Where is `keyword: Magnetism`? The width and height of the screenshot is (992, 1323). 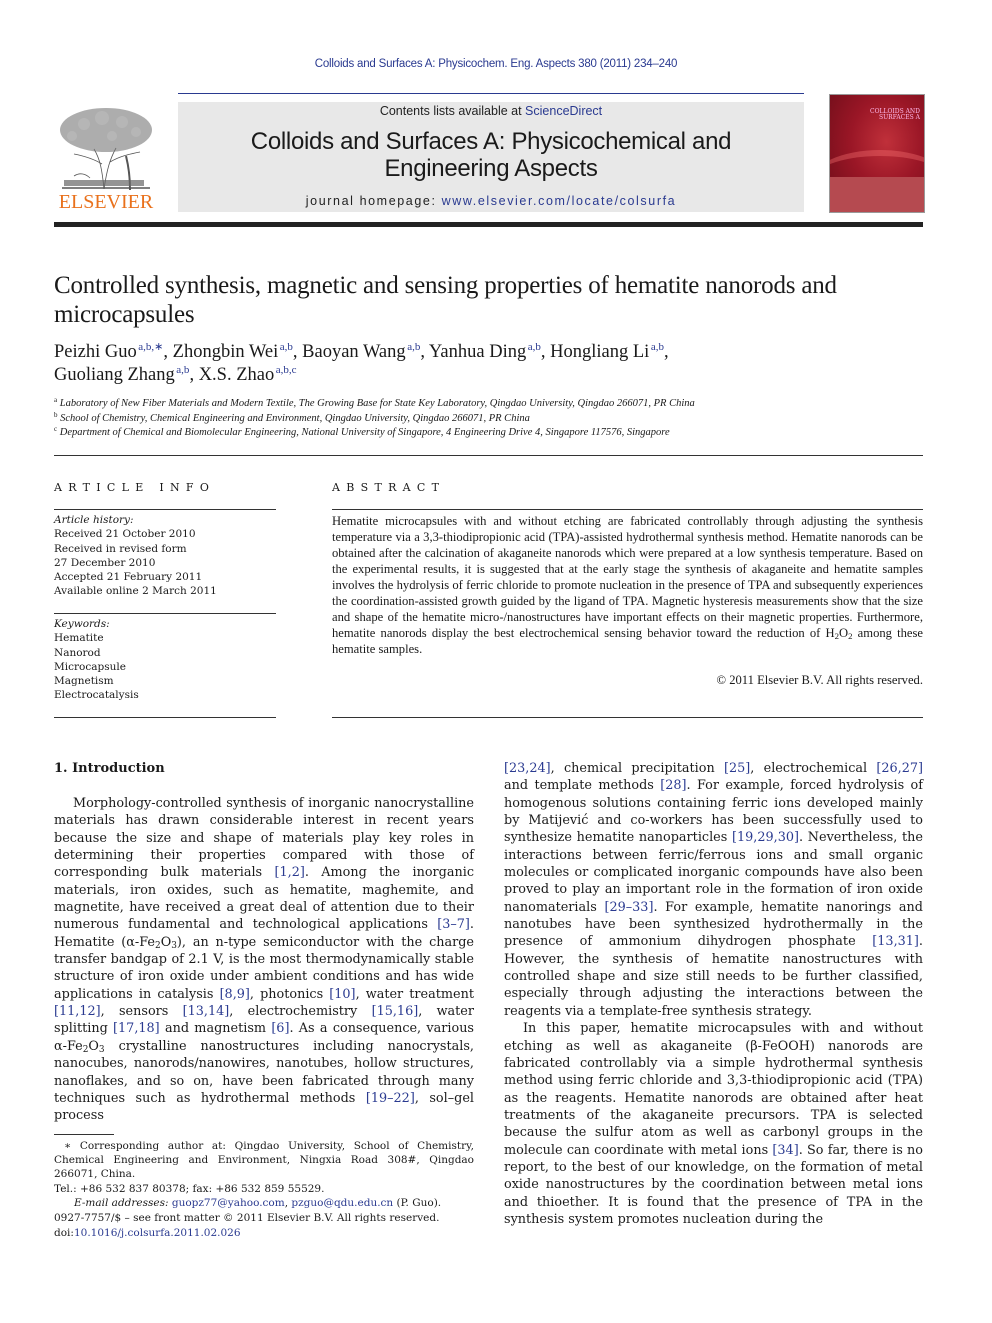 keyword: Magnetism is located at coordinates (84, 681).